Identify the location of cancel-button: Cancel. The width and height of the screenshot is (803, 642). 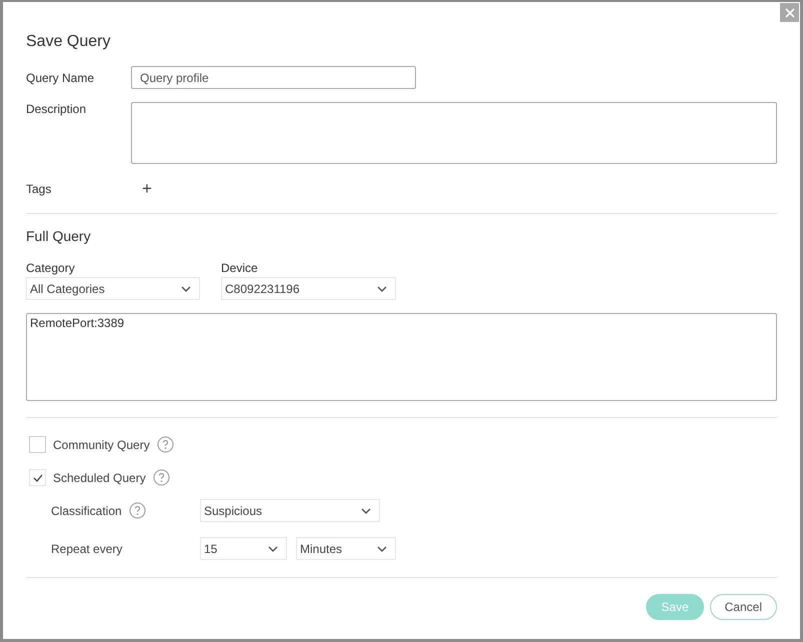
(743, 607).